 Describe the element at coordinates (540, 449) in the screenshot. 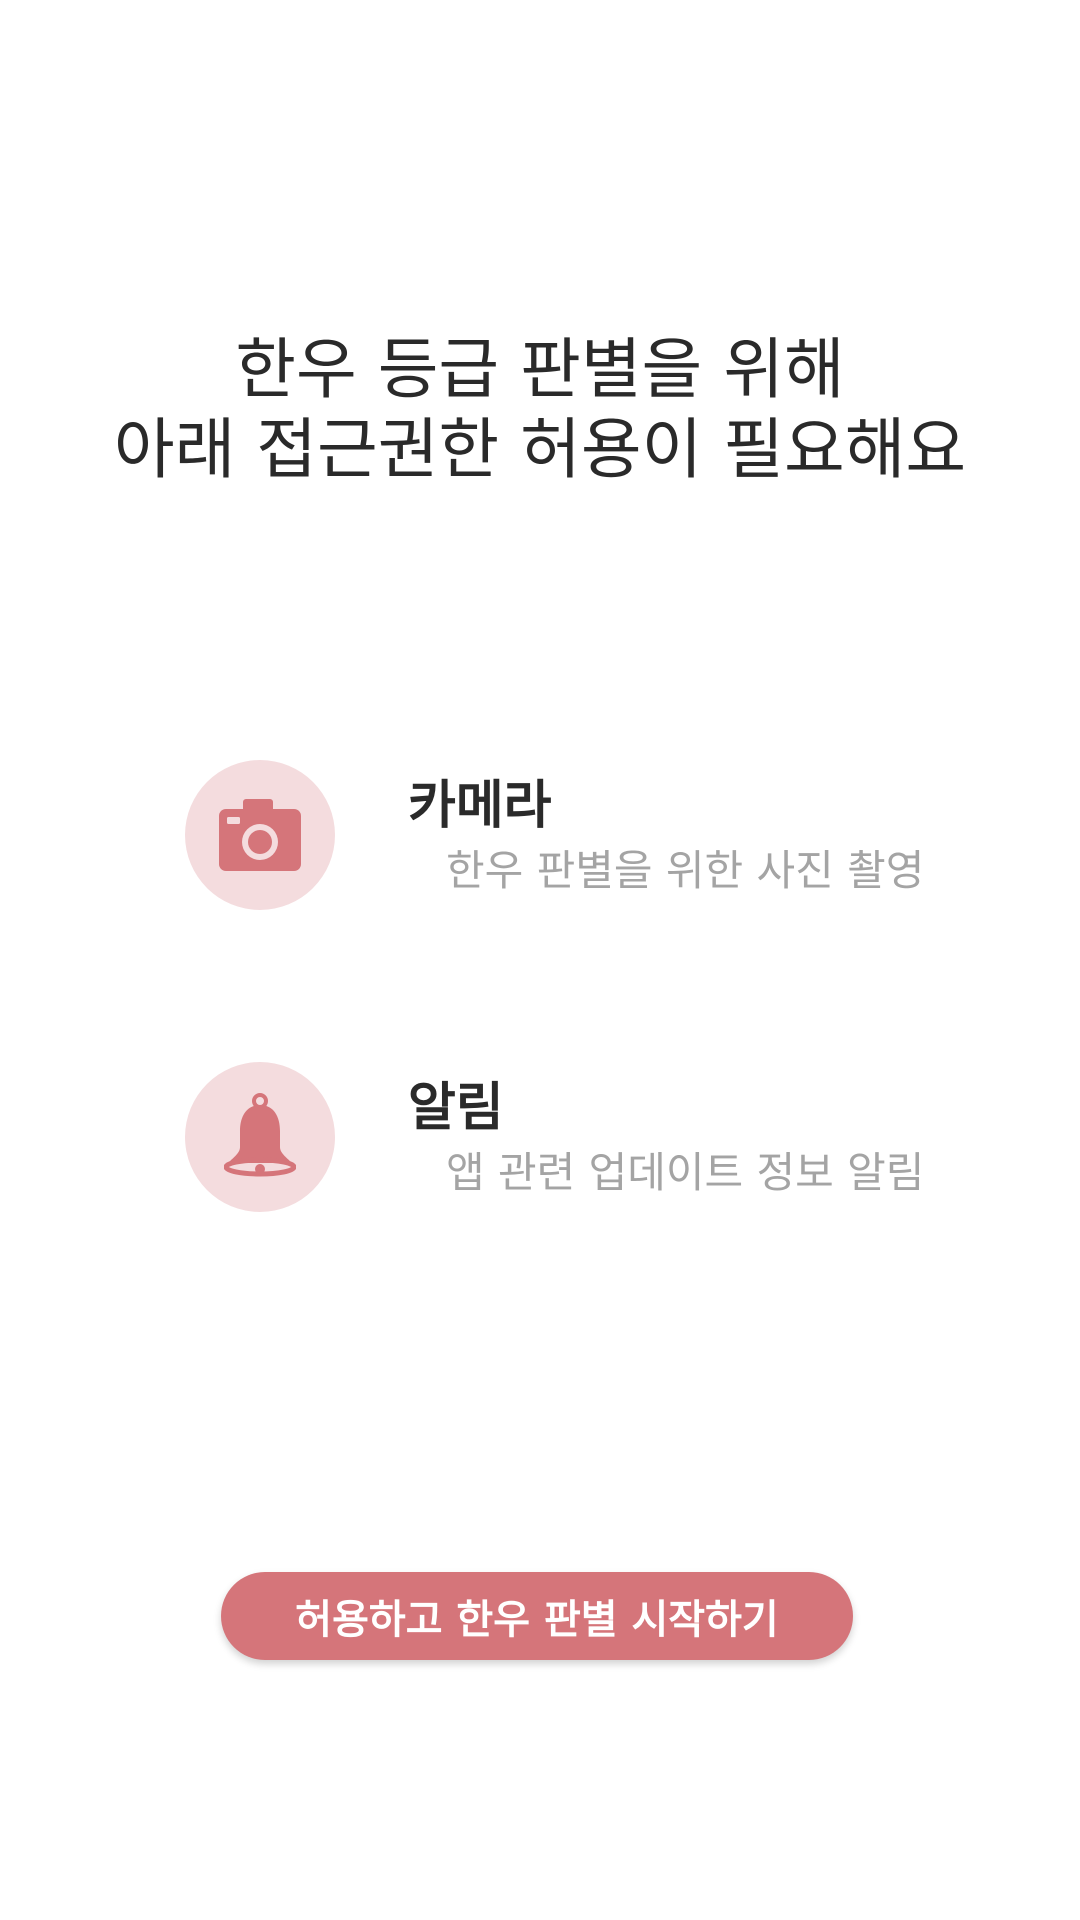

I see `page-title-line-2: 아래 접근권한 허용이 필요해요` at that location.